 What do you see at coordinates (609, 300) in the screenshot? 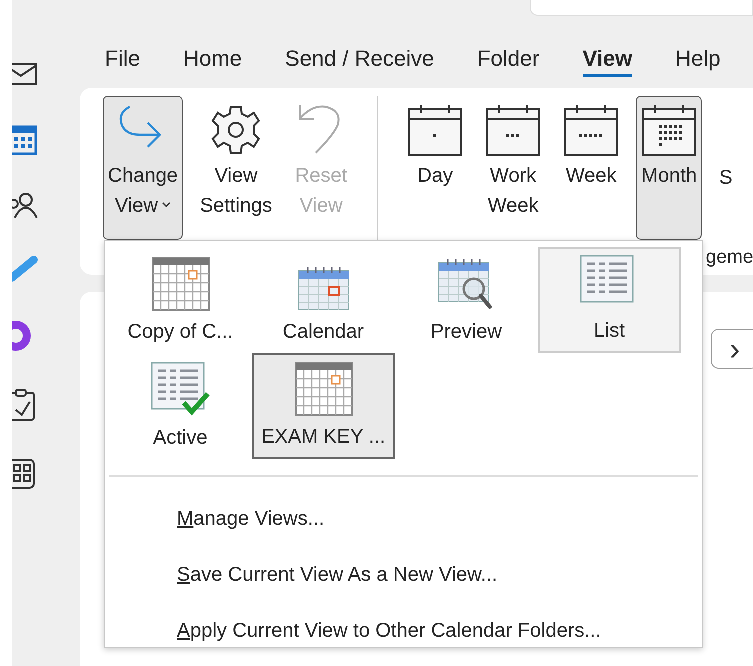
I see `view-option: List` at bounding box center [609, 300].